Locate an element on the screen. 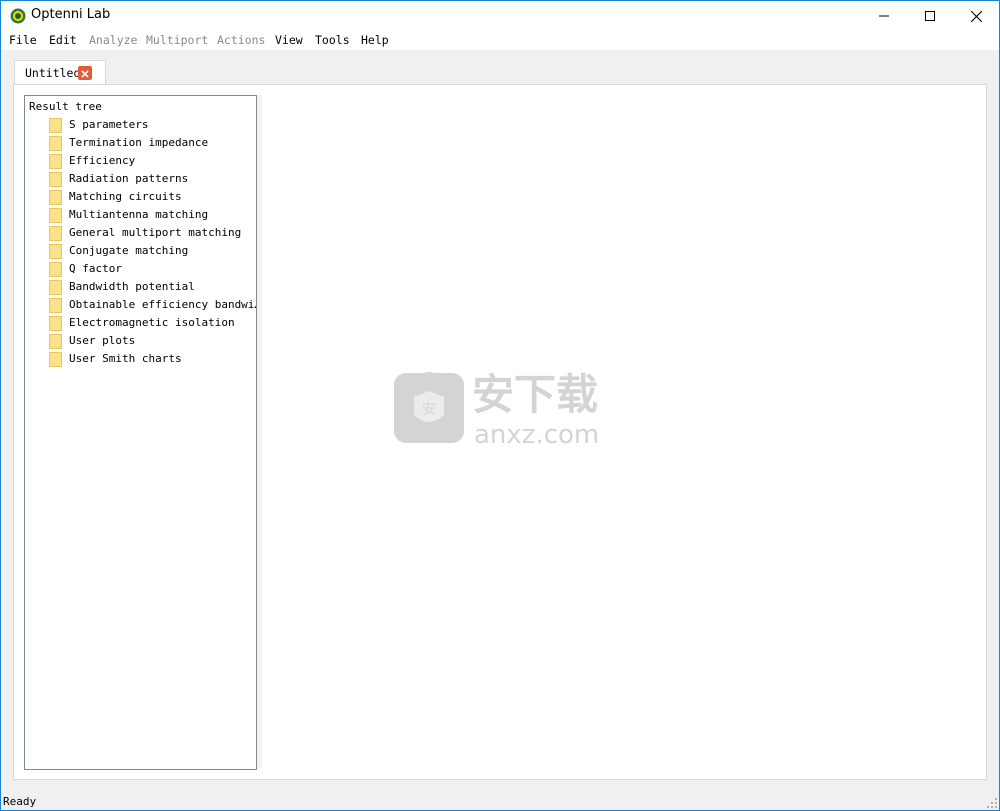 This screenshot has width=1000, height=811. tree-item-q-factor: Q factor is located at coordinates (149, 269).